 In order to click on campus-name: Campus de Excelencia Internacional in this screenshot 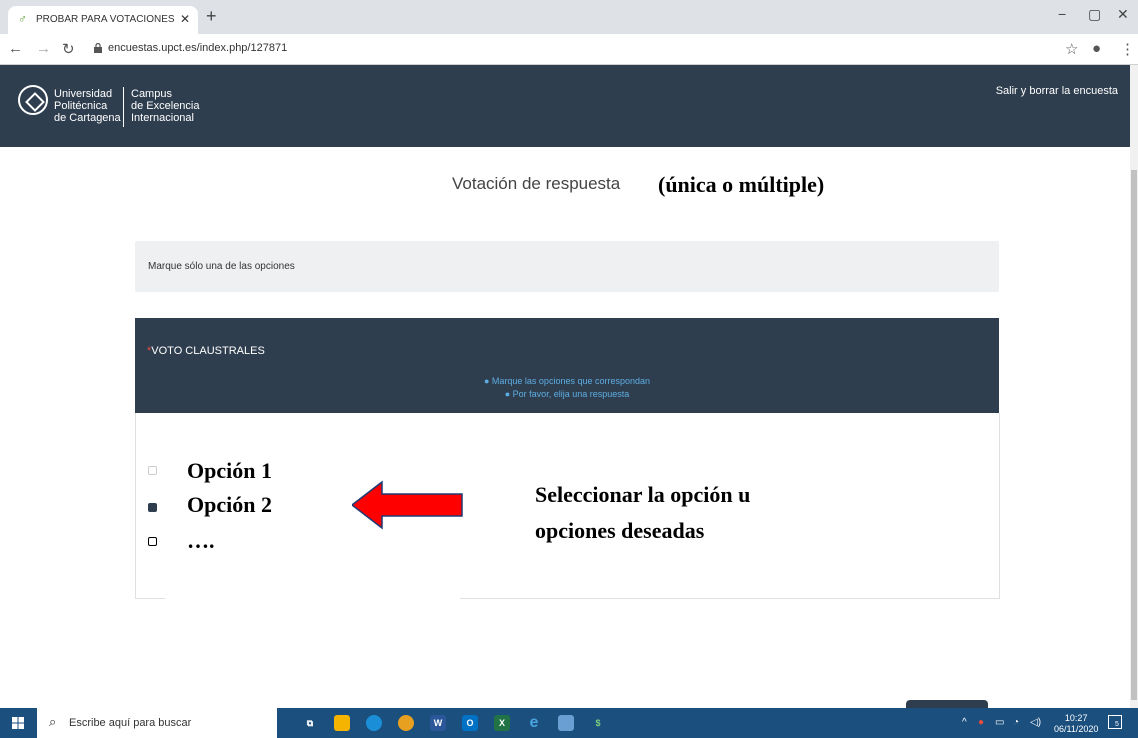, I will do `click(165, 106)`.